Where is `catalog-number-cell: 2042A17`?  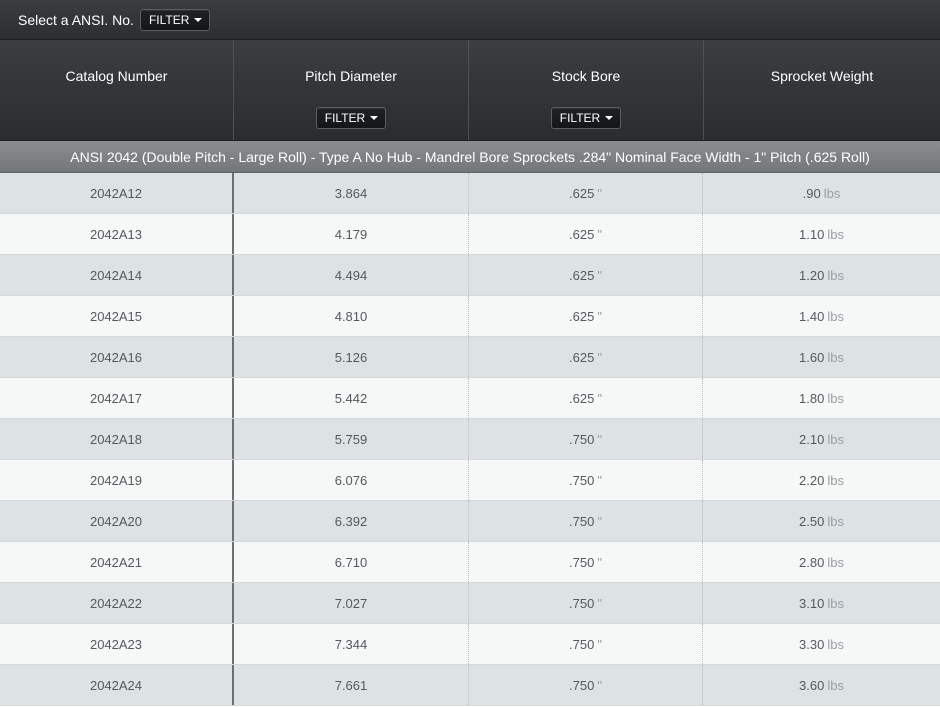 catalog-number-cell: 2042A17 is located at coordinates (117, 398).